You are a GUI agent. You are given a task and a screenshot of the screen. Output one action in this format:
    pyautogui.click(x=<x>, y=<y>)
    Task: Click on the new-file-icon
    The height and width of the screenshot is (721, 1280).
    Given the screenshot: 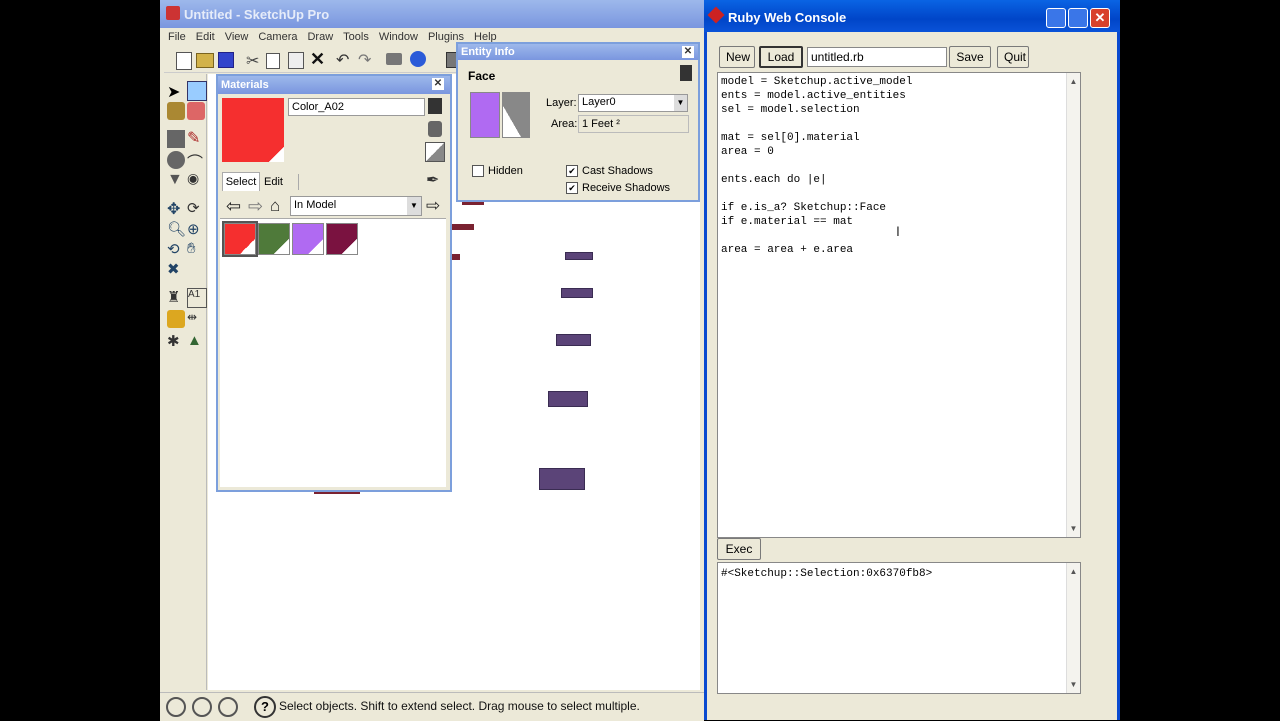 What is the action you would take?
    pyautogui.click(x=184, y=61)
    